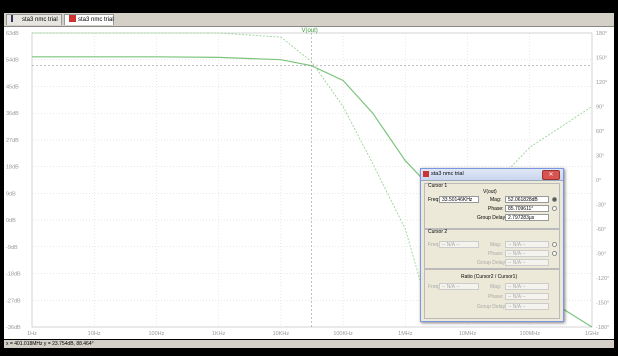  What do you see at coordinates (12, 87) in the screenshot?
I see `y-tick-label: 45dB` at bounding box center [12, 87].